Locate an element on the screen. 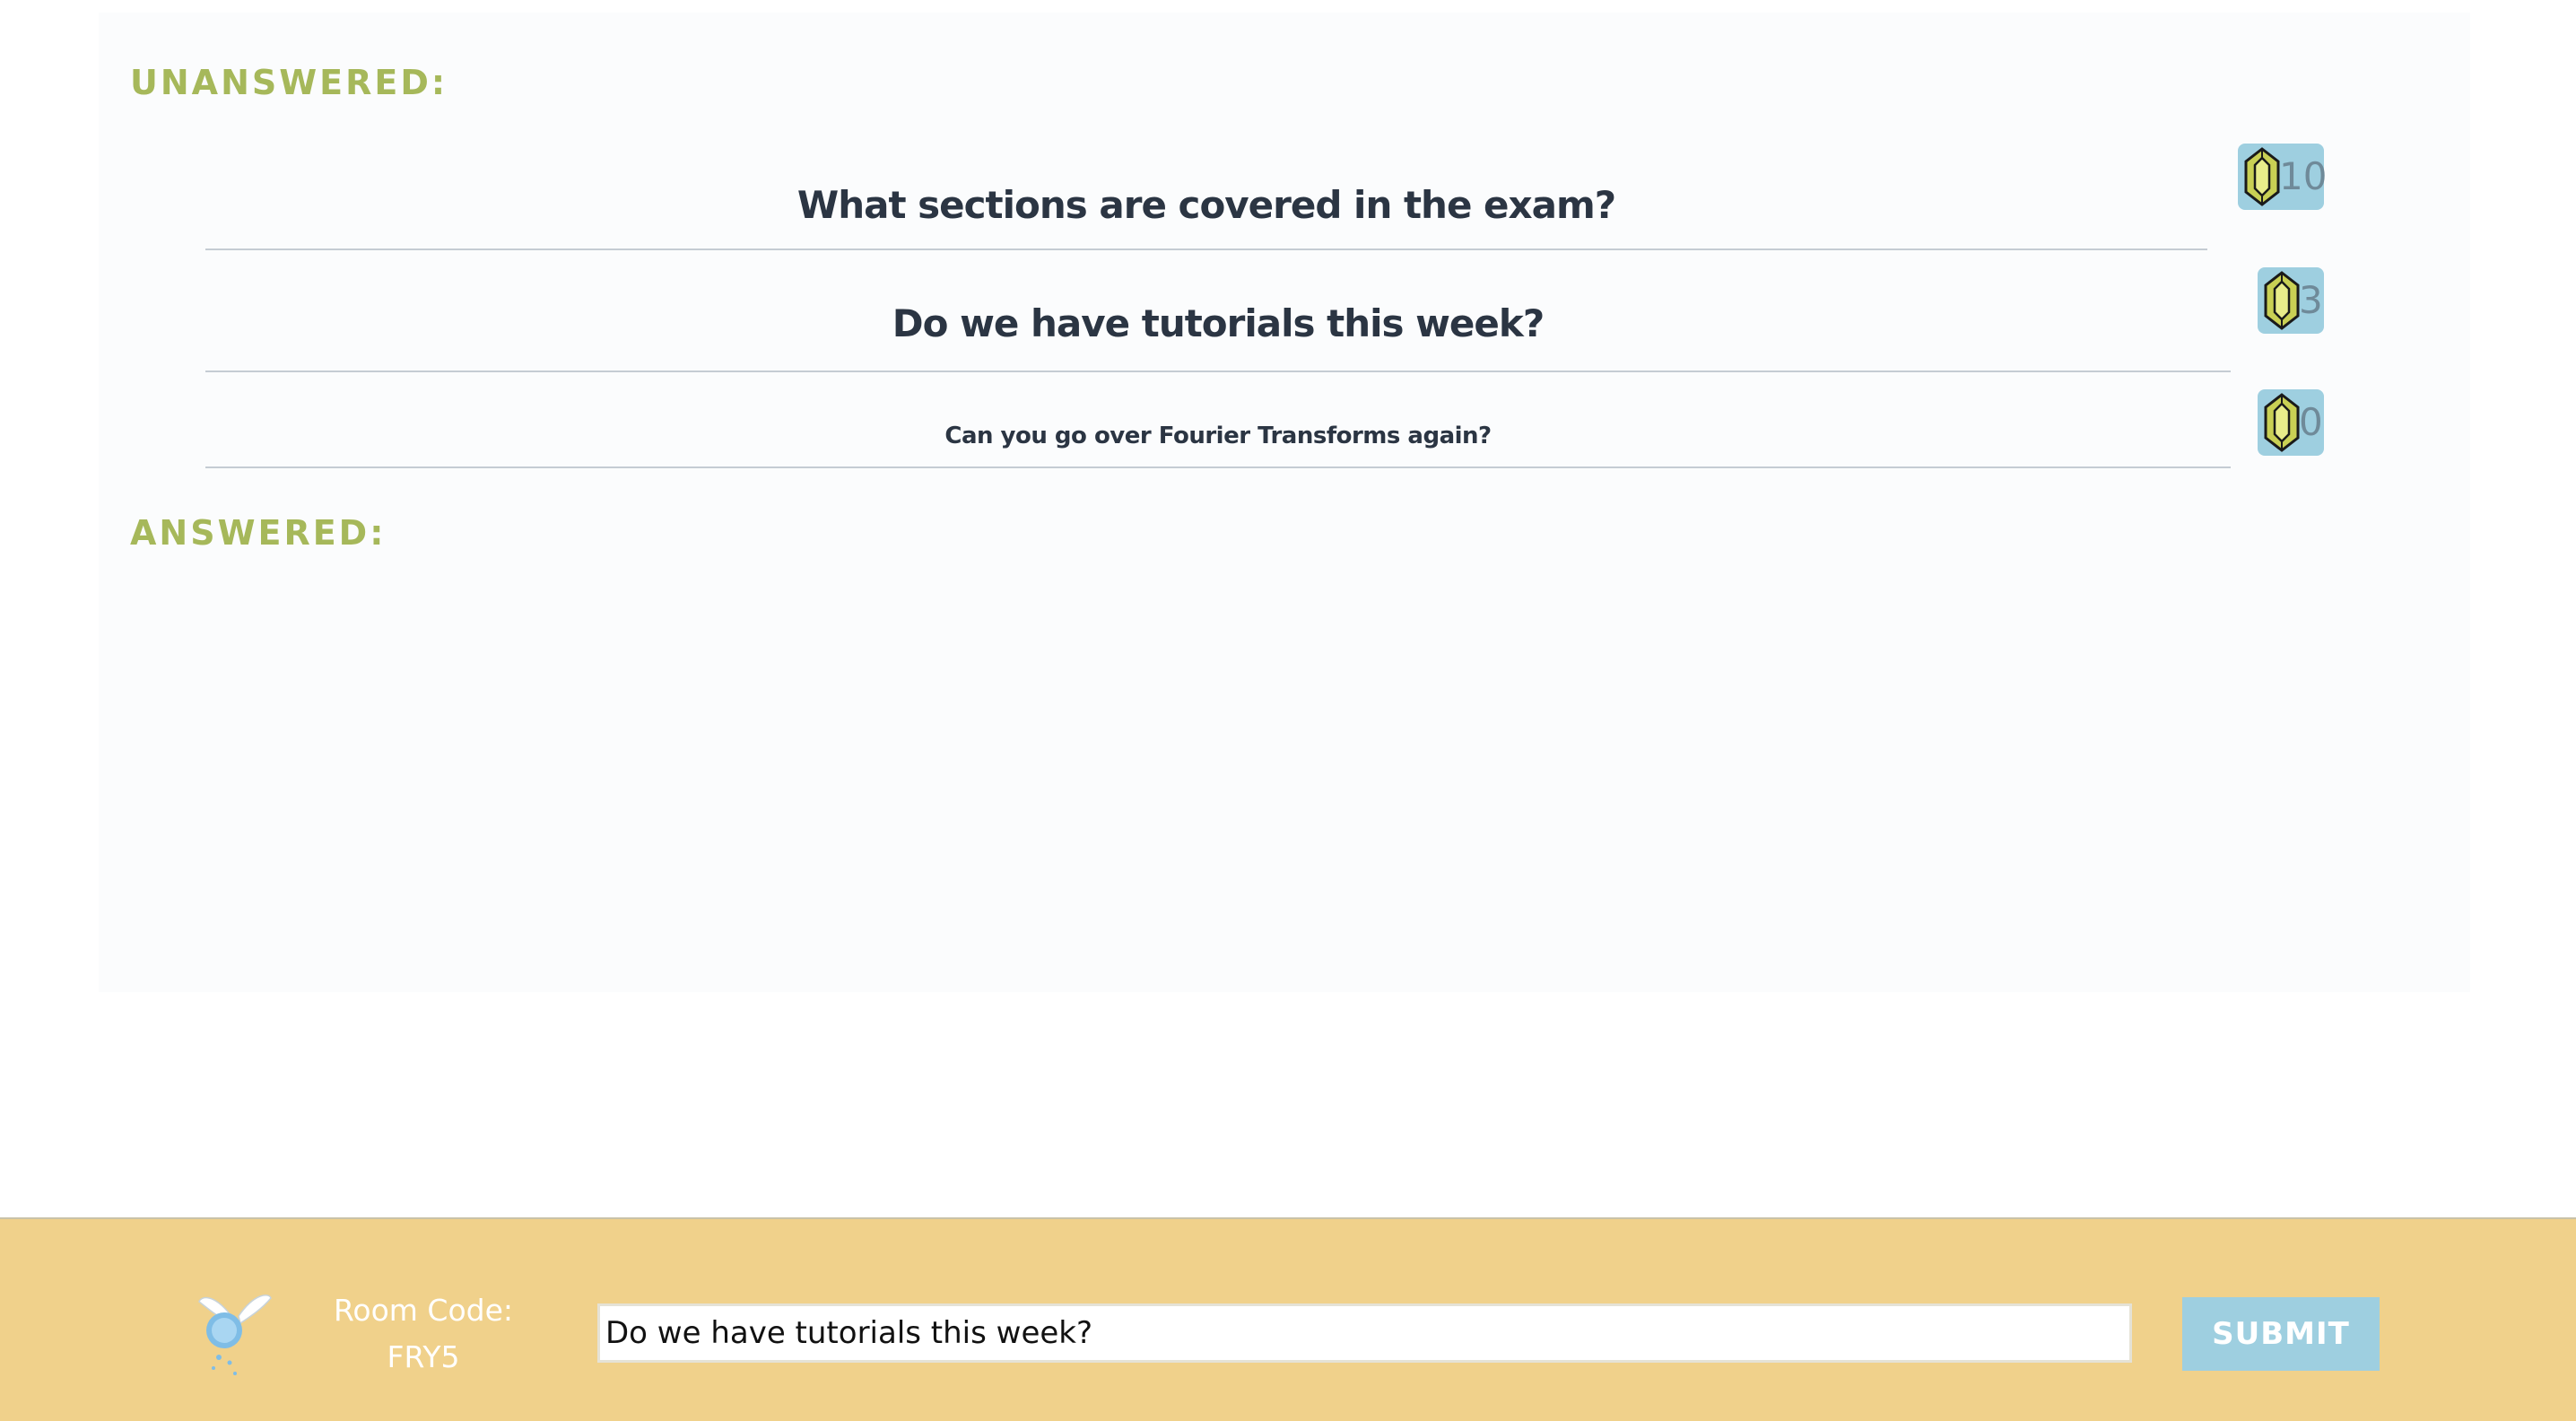 This screenshot has width=2576, height=1421. vote-count: 3 is located at coordinates (2311, 300).